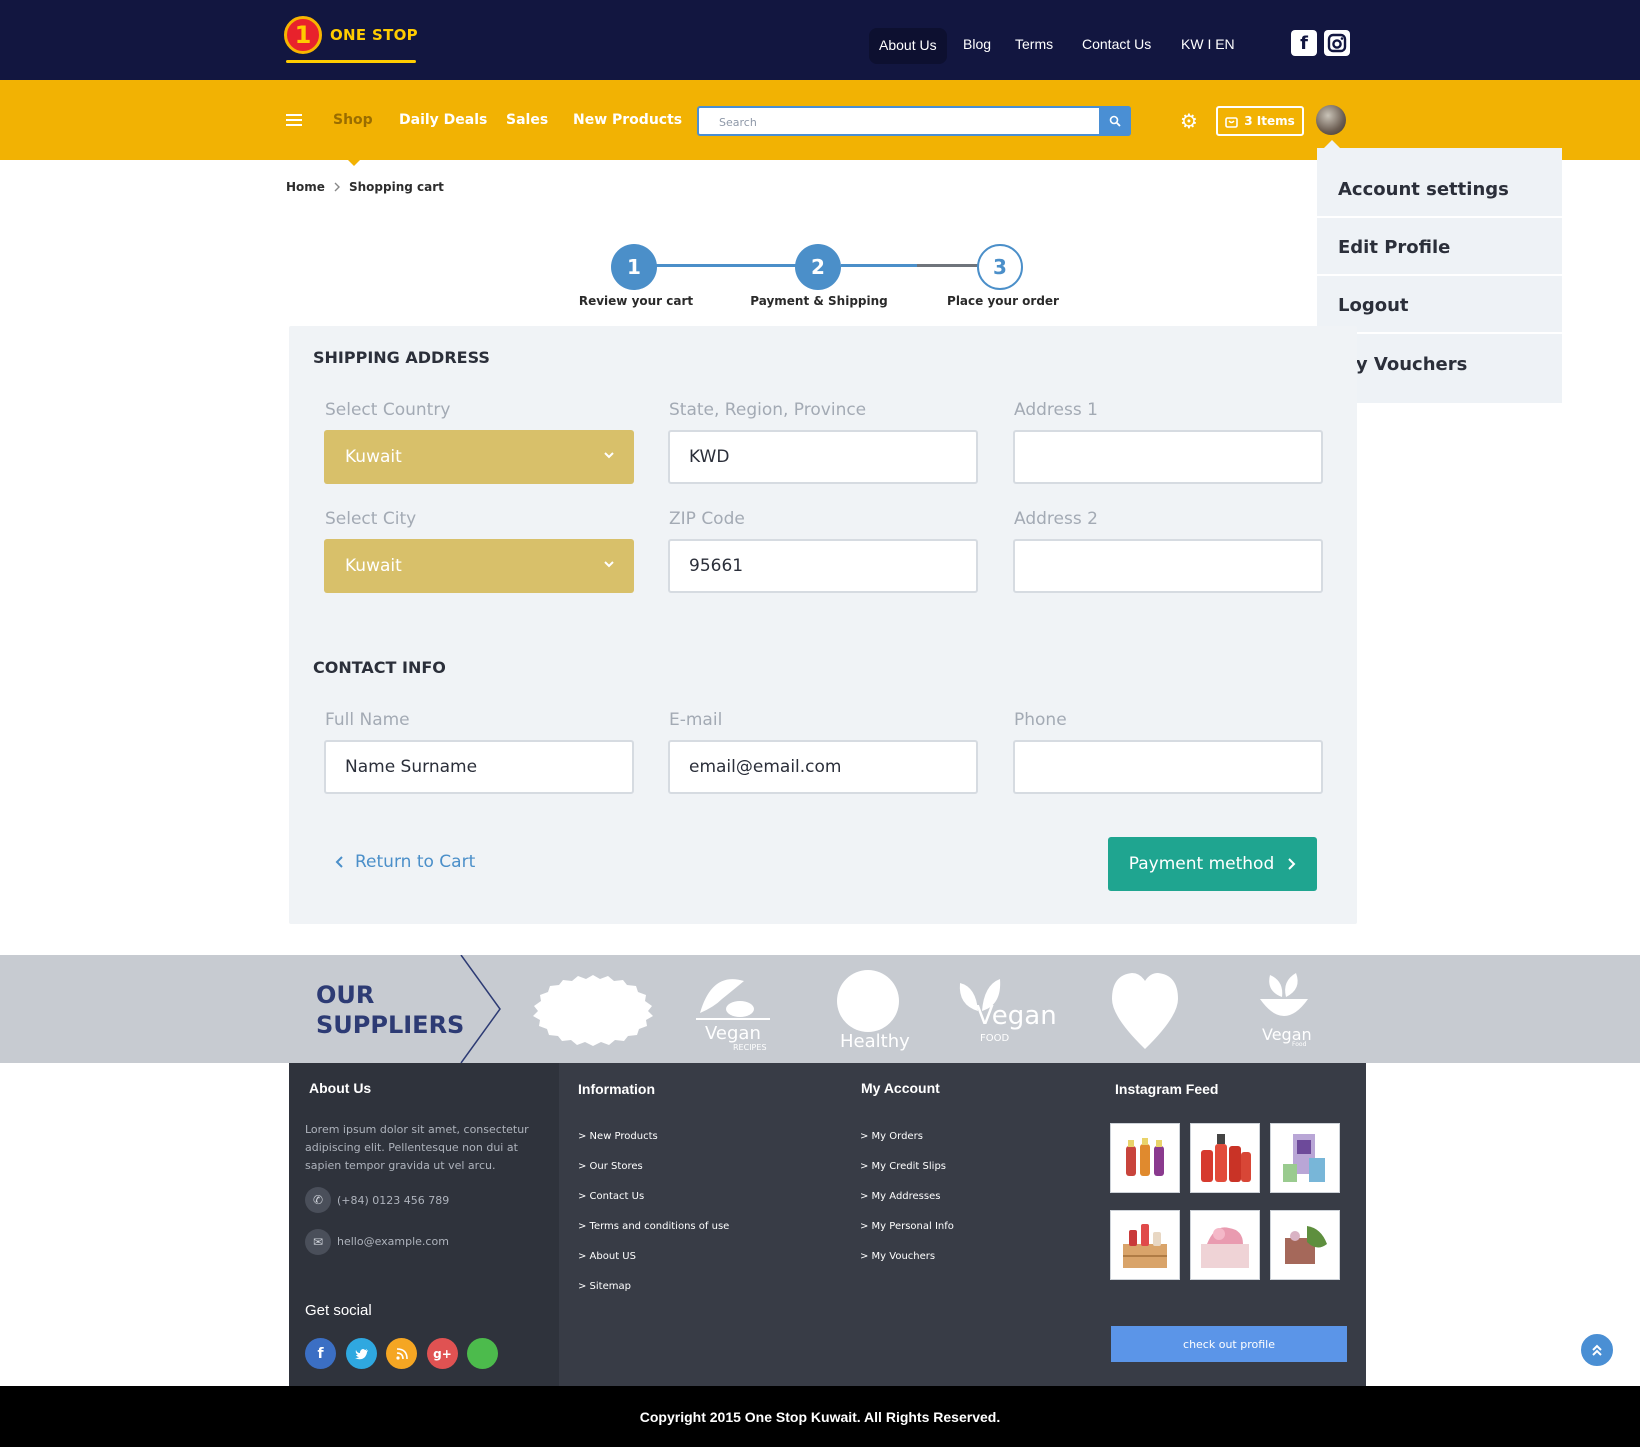 The image size is (1640, 1447). I want to click on topnav-blog: Blog, so click(977, 46).